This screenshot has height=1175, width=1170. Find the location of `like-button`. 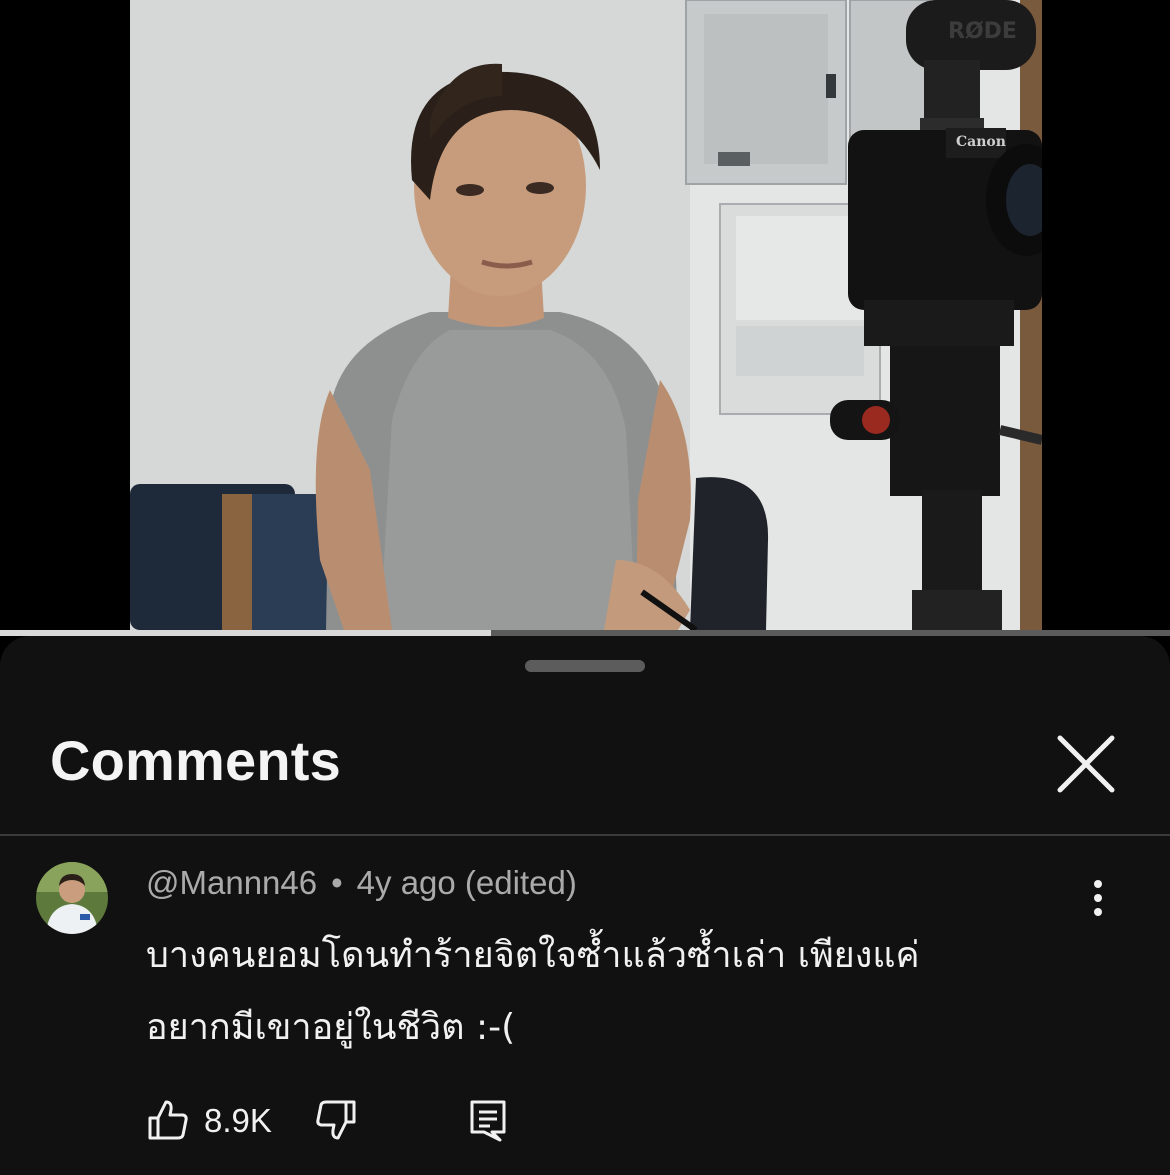

like-button is located at coordinates (168, 1120).